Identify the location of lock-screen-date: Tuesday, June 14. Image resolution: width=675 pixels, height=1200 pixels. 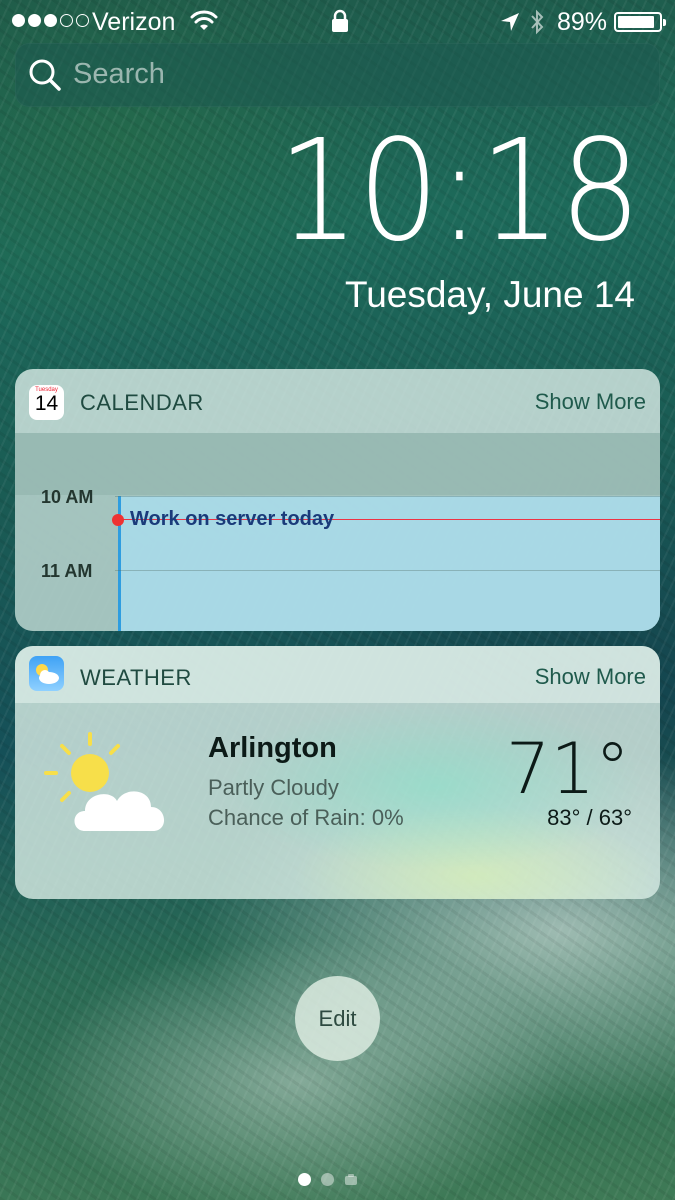
(489, 294).